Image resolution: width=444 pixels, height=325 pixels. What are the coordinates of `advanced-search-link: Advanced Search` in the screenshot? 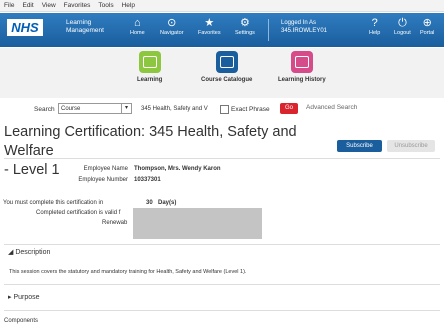 It's located at (331, 107).